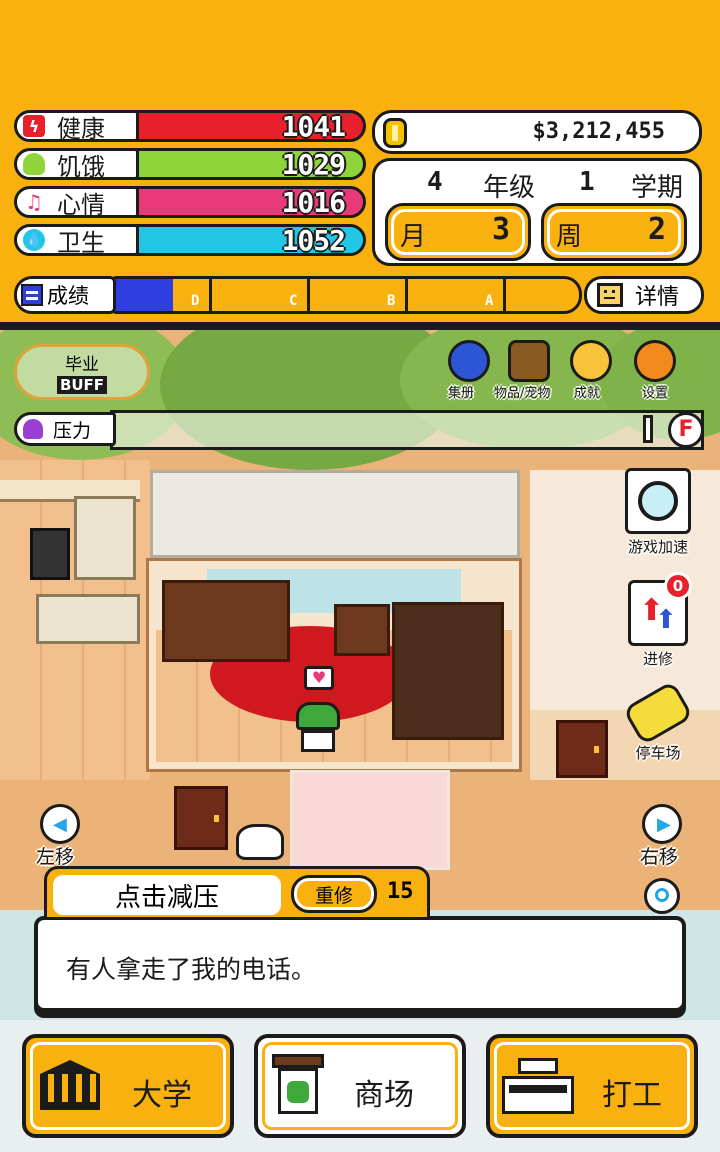  What do you see at coordinates (191, 969) in the screenshot?
I see `dialog-message: 有人拿走了我的电话。` at bounding box center [191, 969].